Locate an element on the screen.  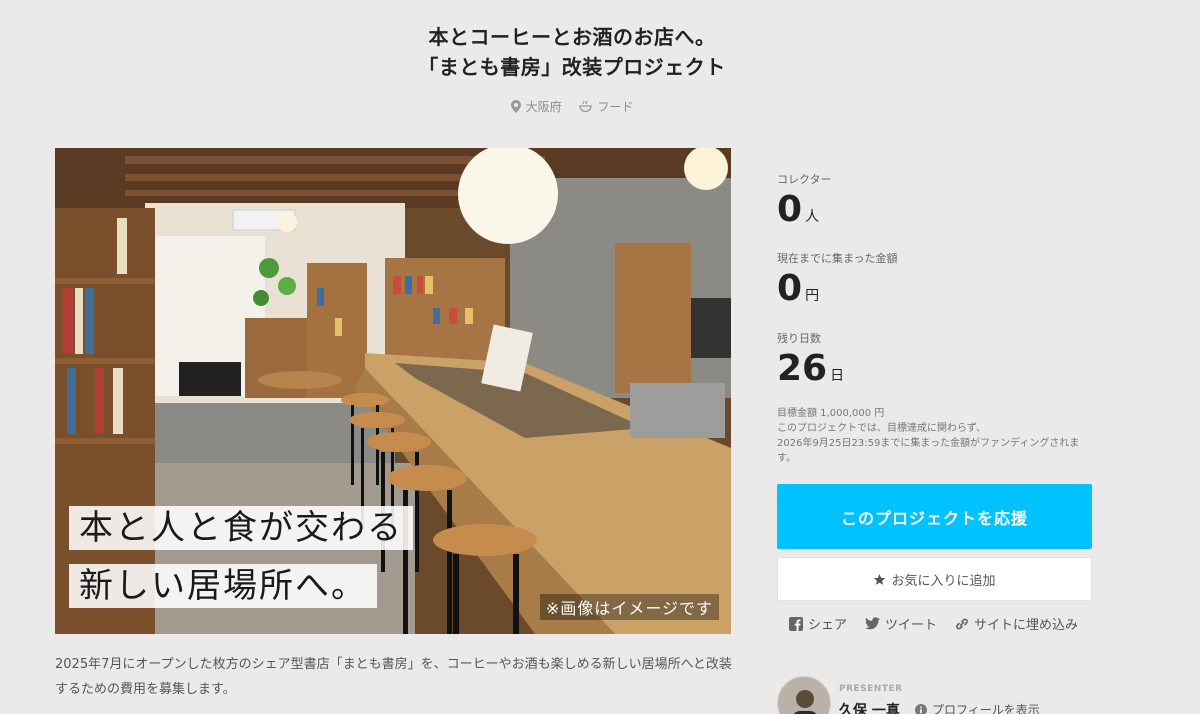
category-tag: フード is located at coordinates (606, 106).